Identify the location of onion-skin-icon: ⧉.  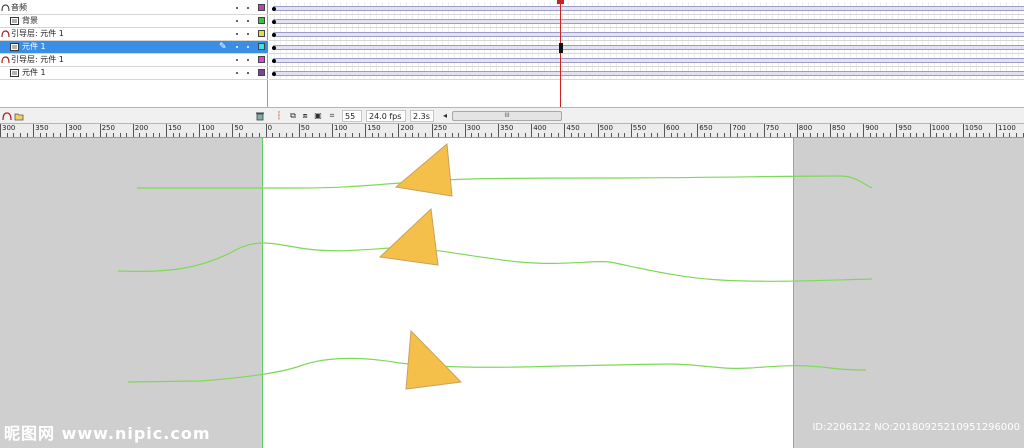
(293, 116).